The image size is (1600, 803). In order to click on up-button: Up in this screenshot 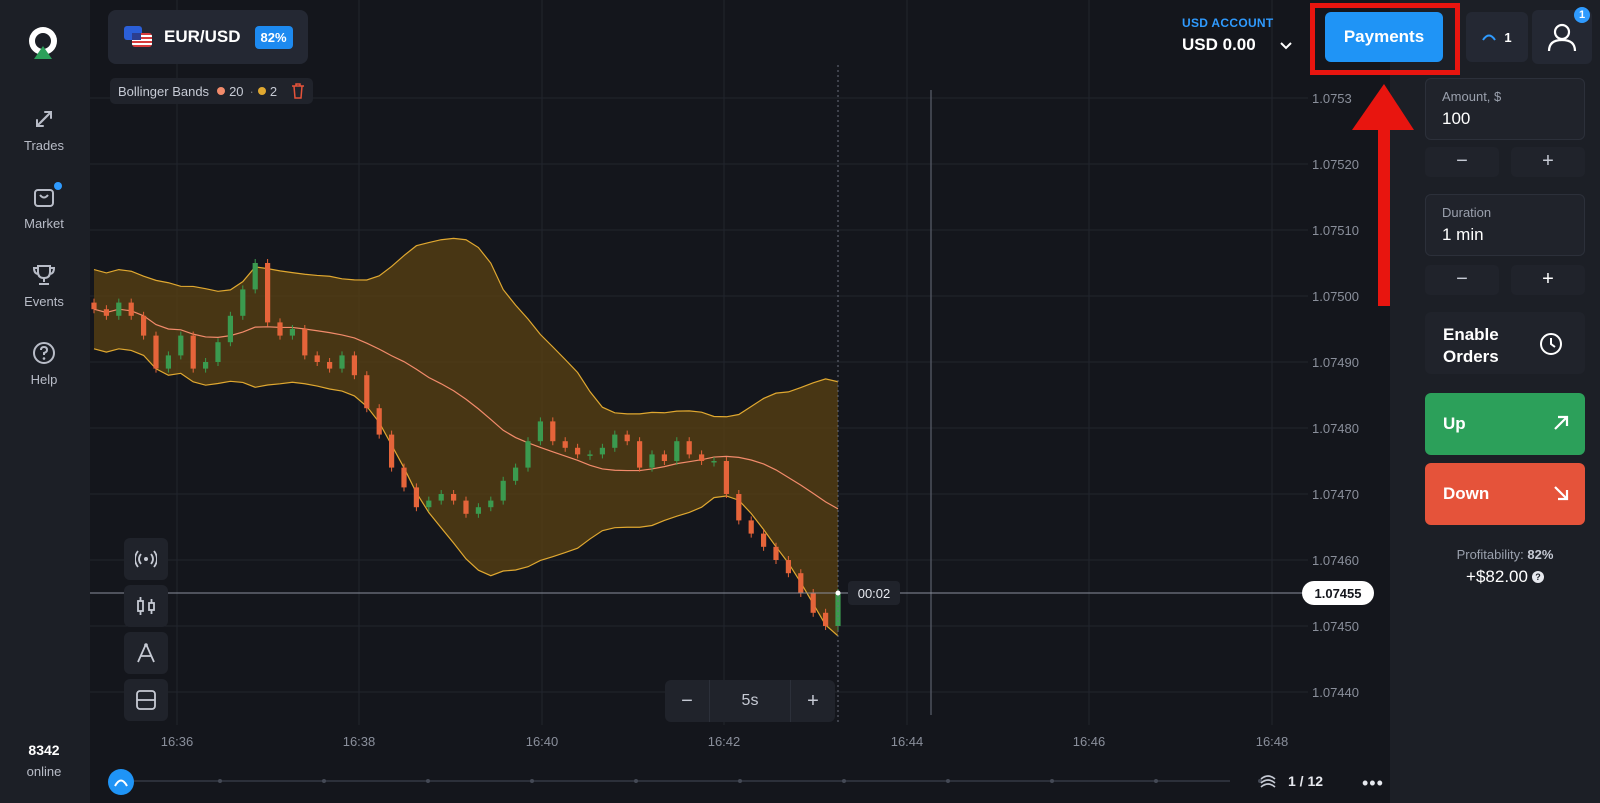, I will do `click(1505, 424)`.